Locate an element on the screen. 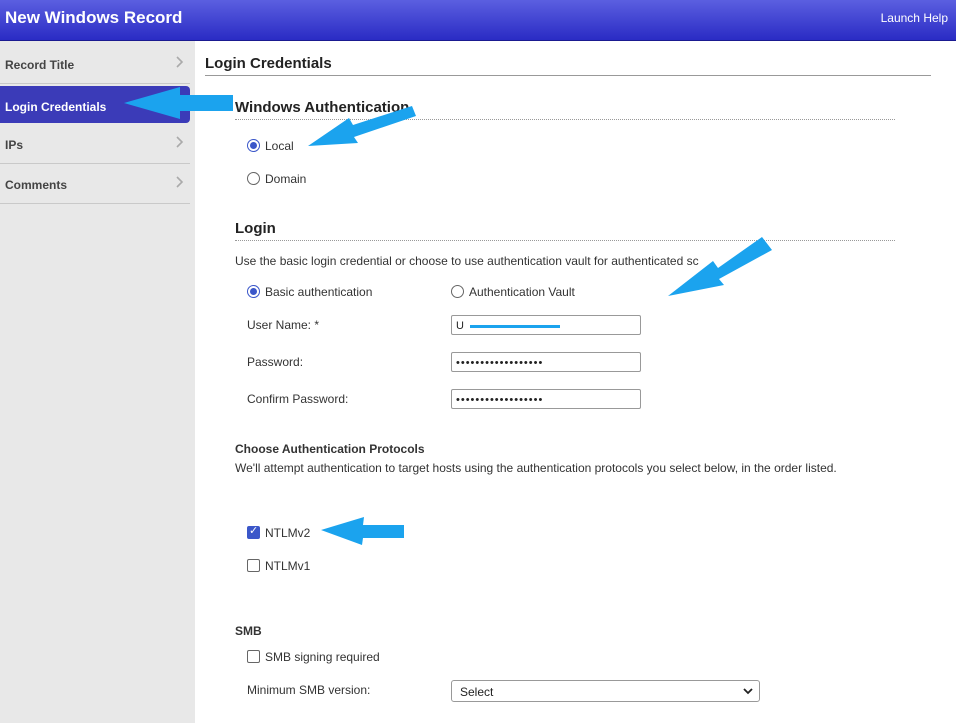 The width and height of the screenshot is (956, 723). username-input: U is located at coordinates (546, 325).